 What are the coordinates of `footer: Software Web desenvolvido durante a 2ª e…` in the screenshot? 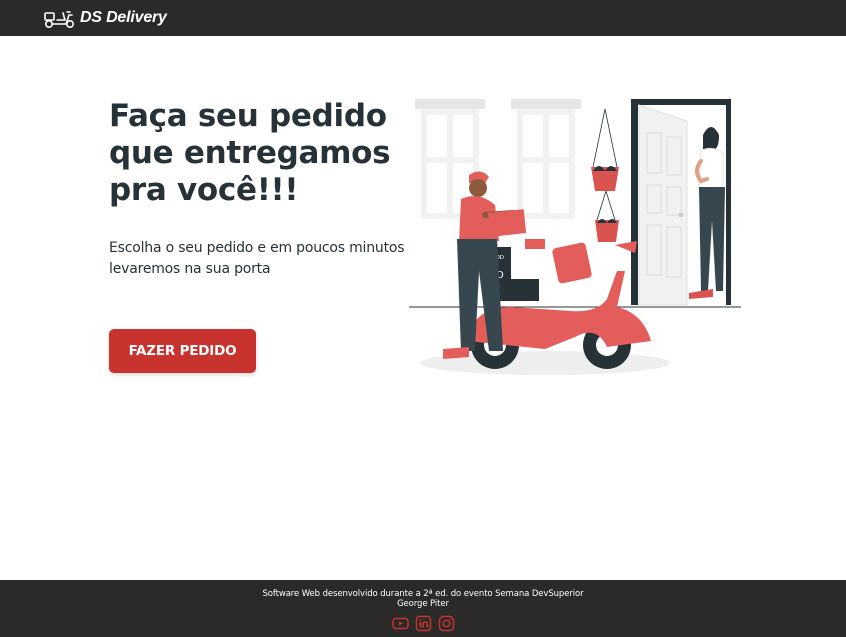 It's located at (423, 608).